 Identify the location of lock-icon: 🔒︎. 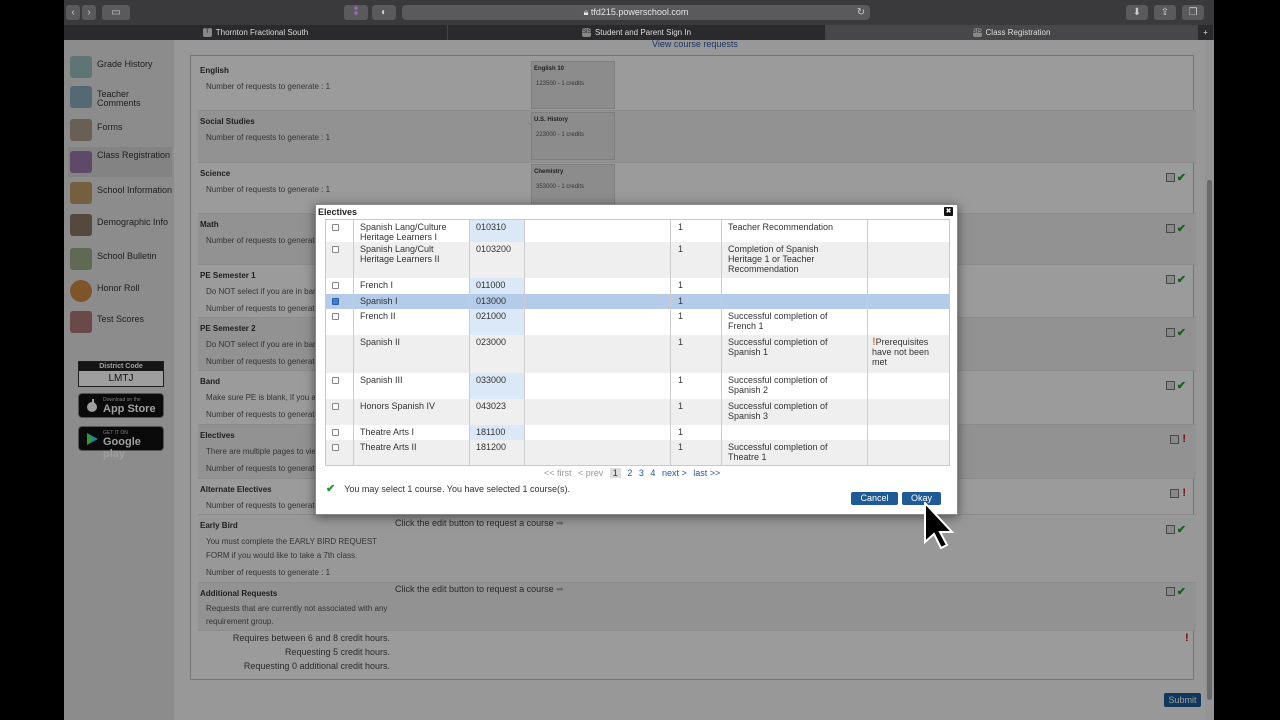
(587, 12).